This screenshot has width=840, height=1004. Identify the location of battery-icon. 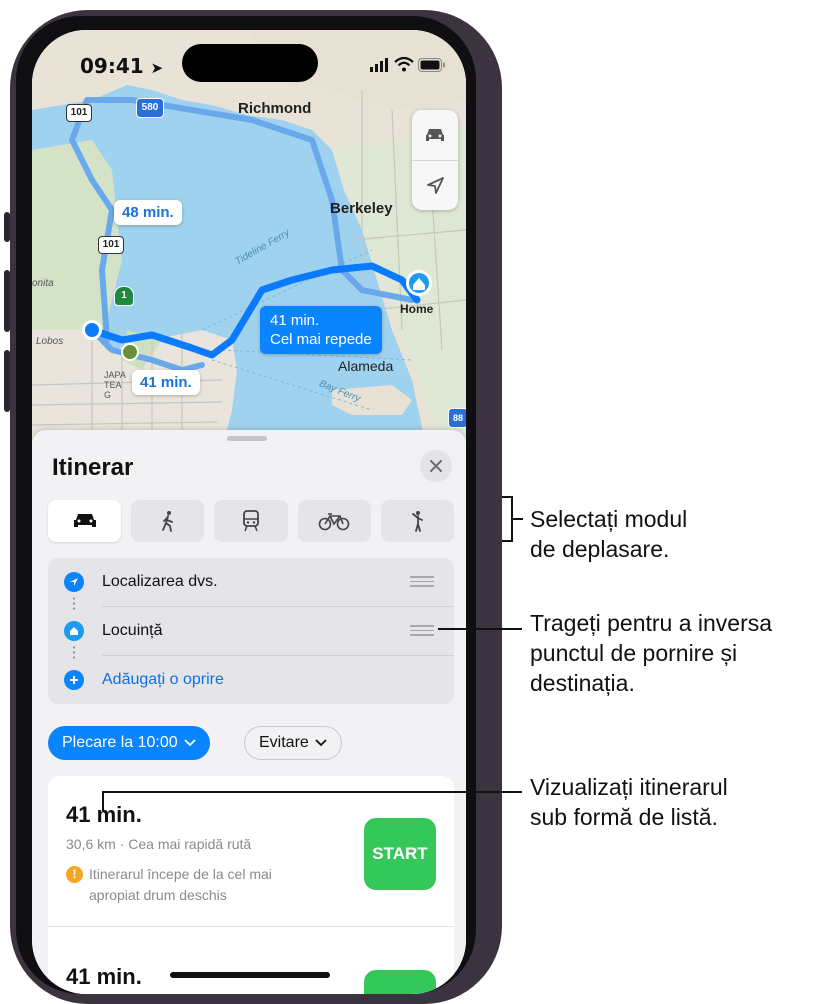
(431, 65).